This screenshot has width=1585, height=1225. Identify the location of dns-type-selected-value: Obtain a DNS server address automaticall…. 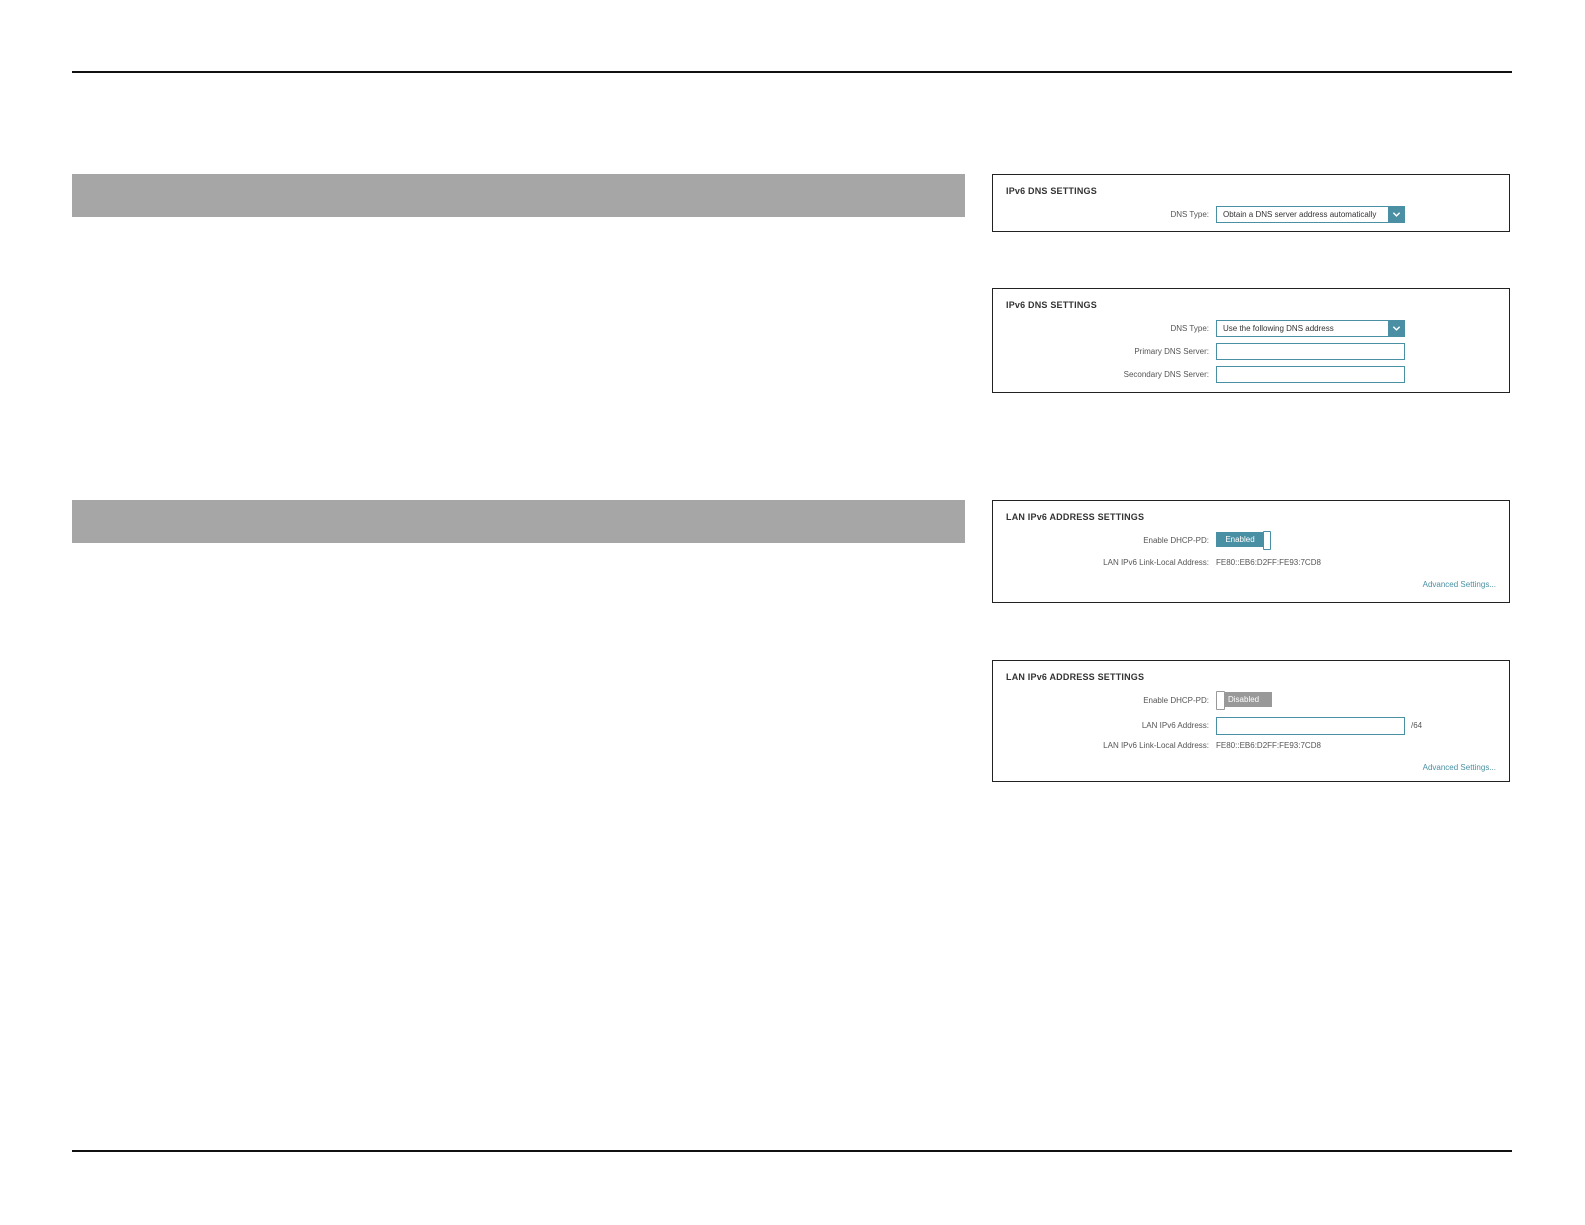
(1300, 214).